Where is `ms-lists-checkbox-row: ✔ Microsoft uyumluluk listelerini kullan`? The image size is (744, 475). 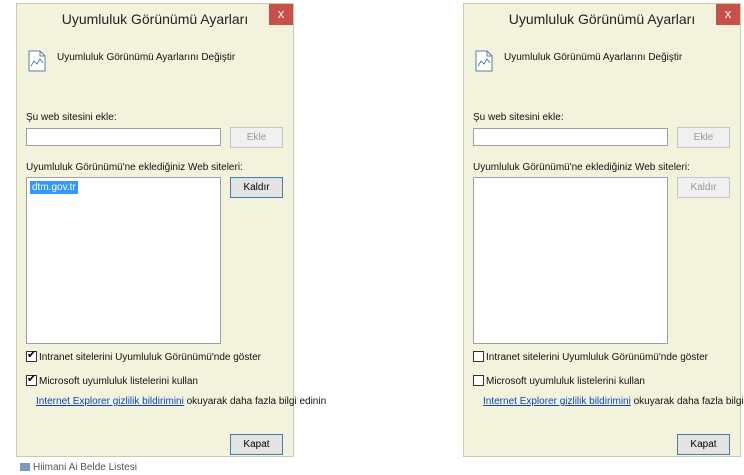 ms-lists-checkbox-row: ✔ Microsoft uyumluluk listelerini kullan is located at coordinates (112, 380).